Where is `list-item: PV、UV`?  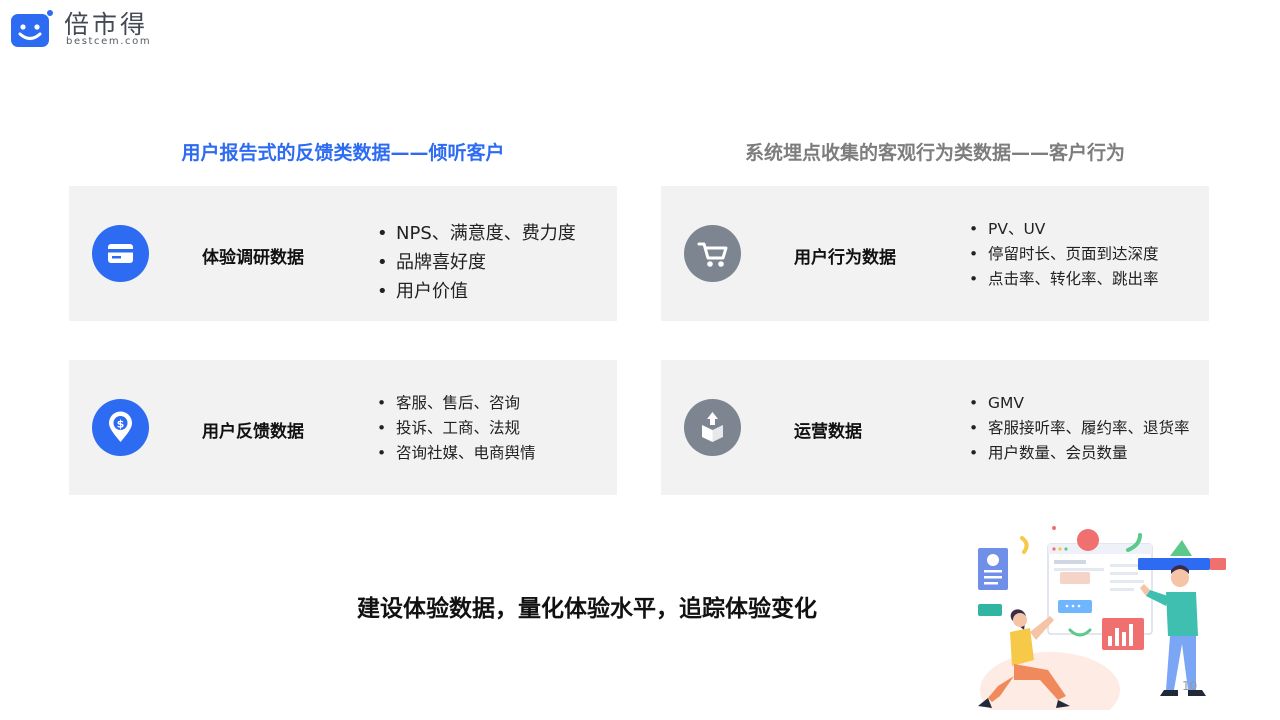
list-item: PV、UV is located at coordinates (1064, 229).